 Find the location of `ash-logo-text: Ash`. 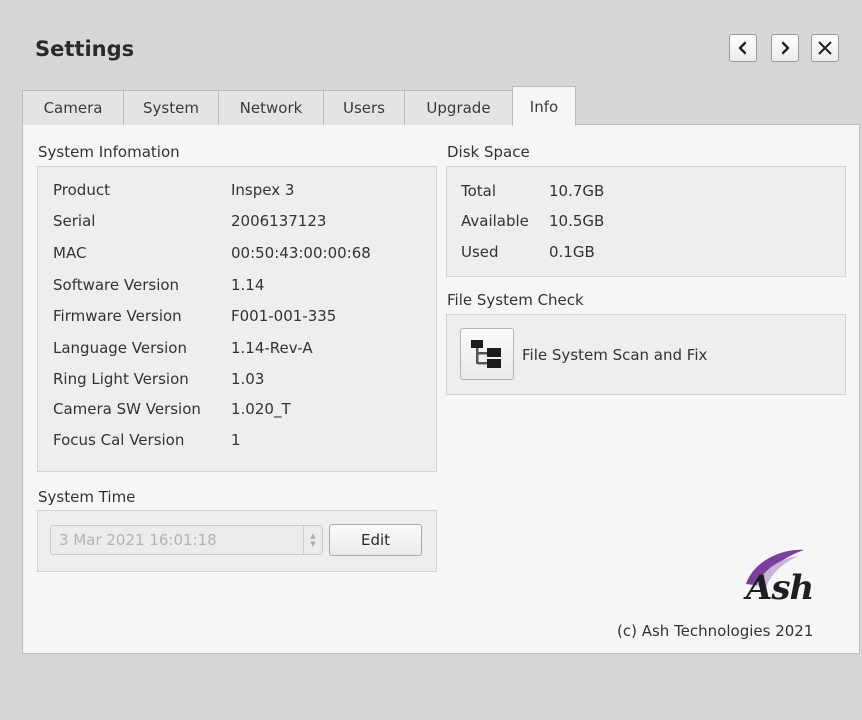

ash-logo-text: Ash is located at coordinates (780, 588).